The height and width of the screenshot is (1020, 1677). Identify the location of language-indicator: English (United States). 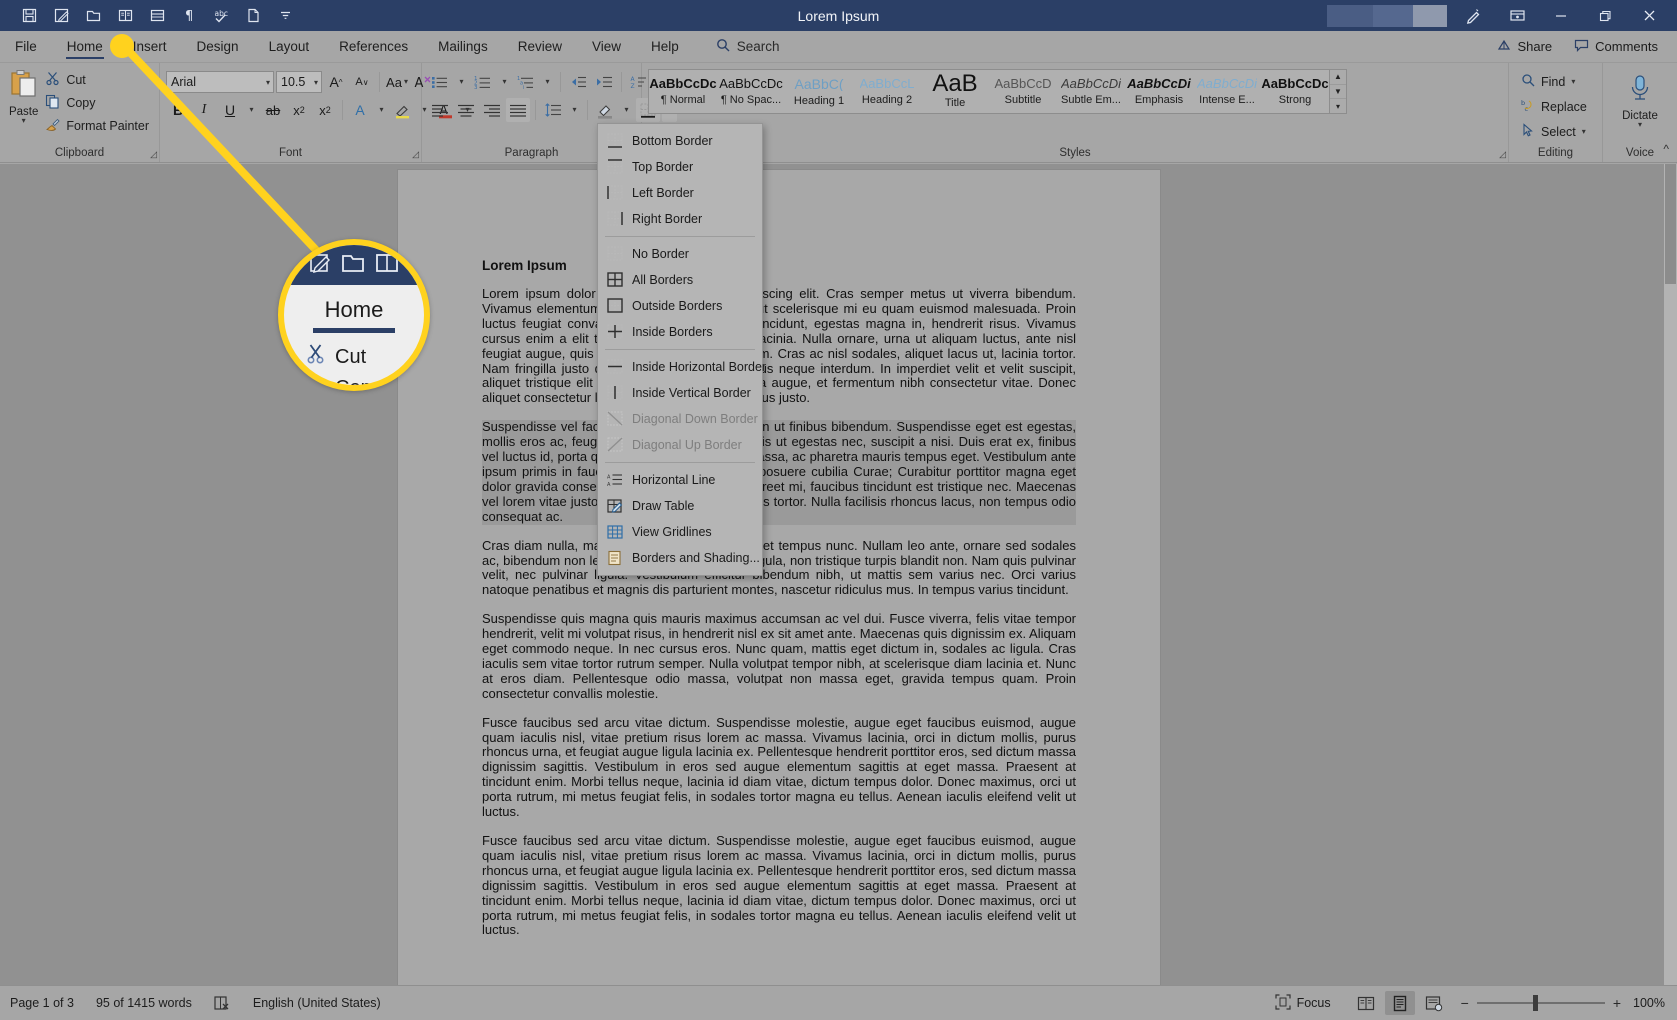
(317, 1003).